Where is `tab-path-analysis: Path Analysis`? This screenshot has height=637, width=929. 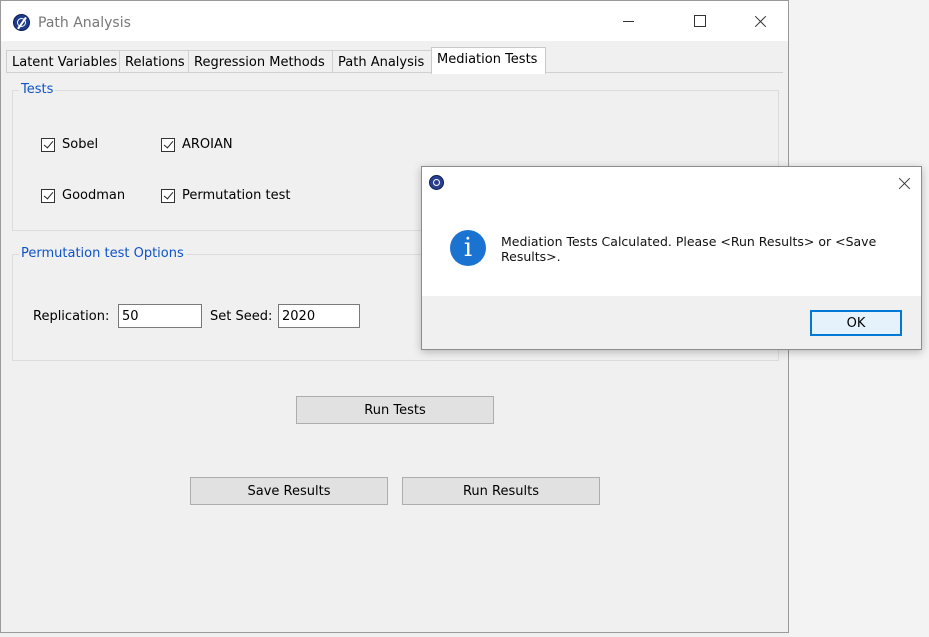 tab-path-analysis: Path Analysis is located at coordinates (382, 61).